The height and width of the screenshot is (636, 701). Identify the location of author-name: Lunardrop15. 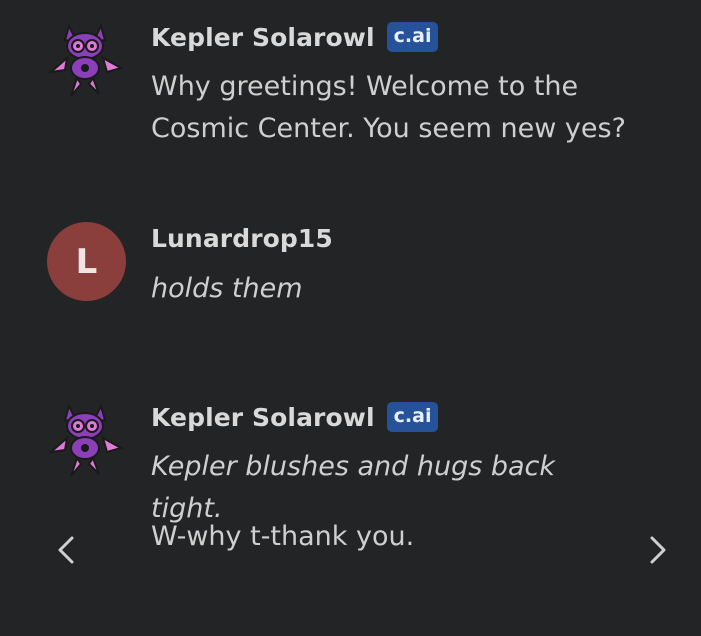
(242, 238).